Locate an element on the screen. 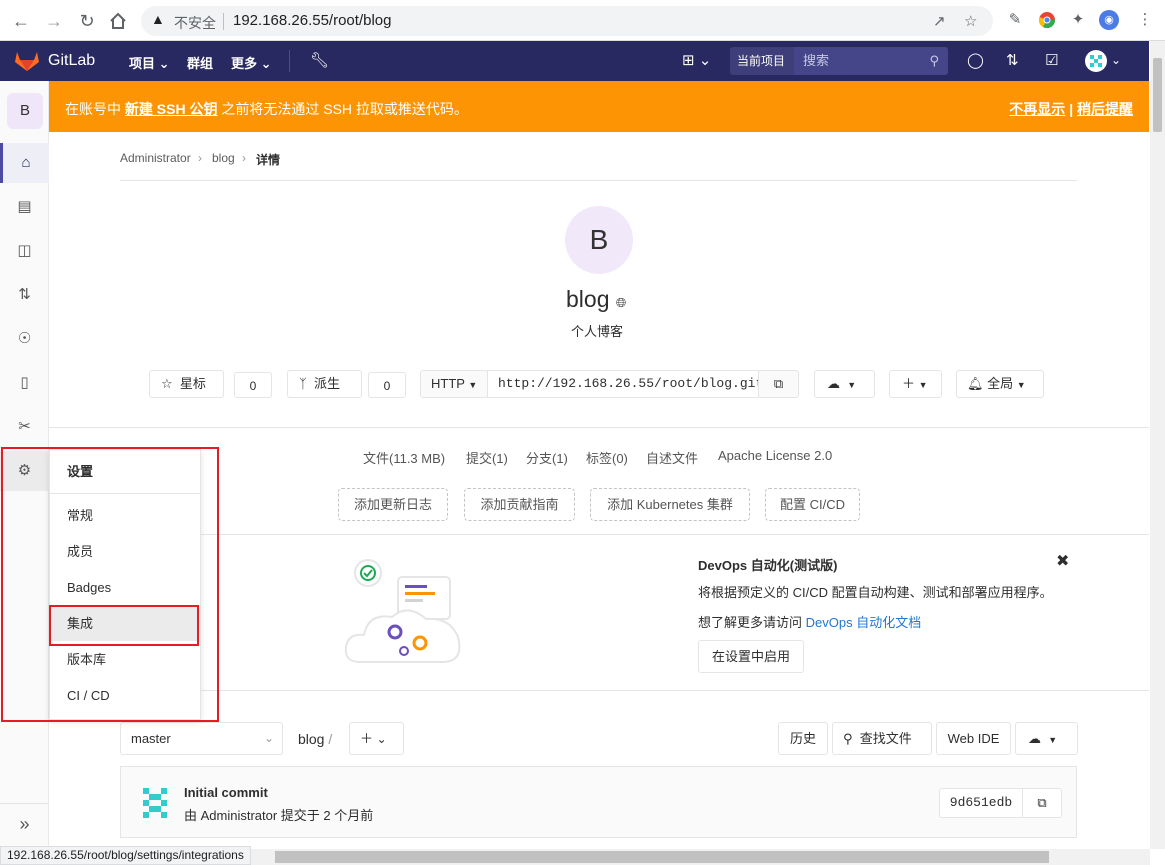 The image size is (1165, 865). devops-illustration is located at coordinates (402, 611).